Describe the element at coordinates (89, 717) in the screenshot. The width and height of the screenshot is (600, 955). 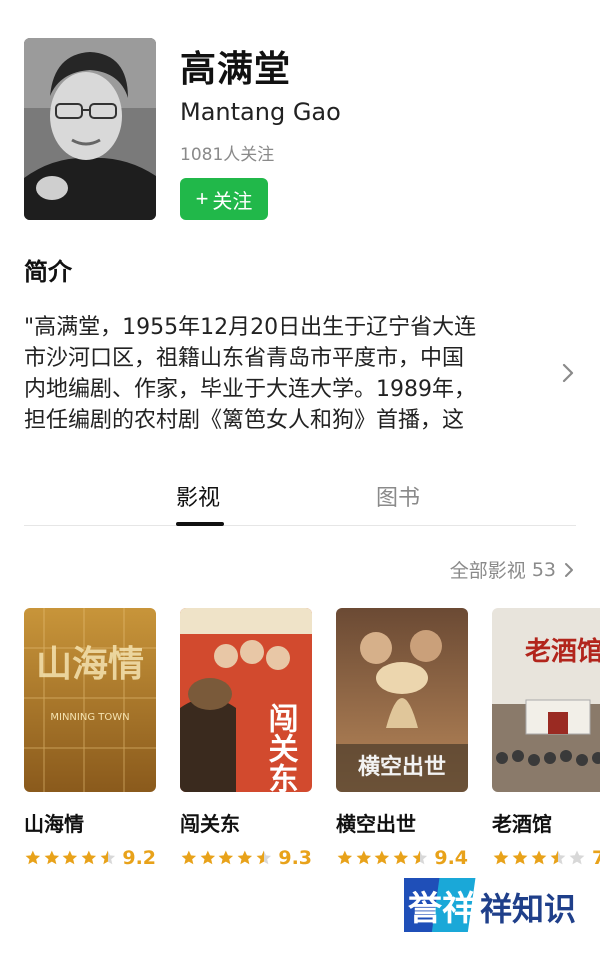
I see `poster-subtitle: MINNING TOWN` at that location.